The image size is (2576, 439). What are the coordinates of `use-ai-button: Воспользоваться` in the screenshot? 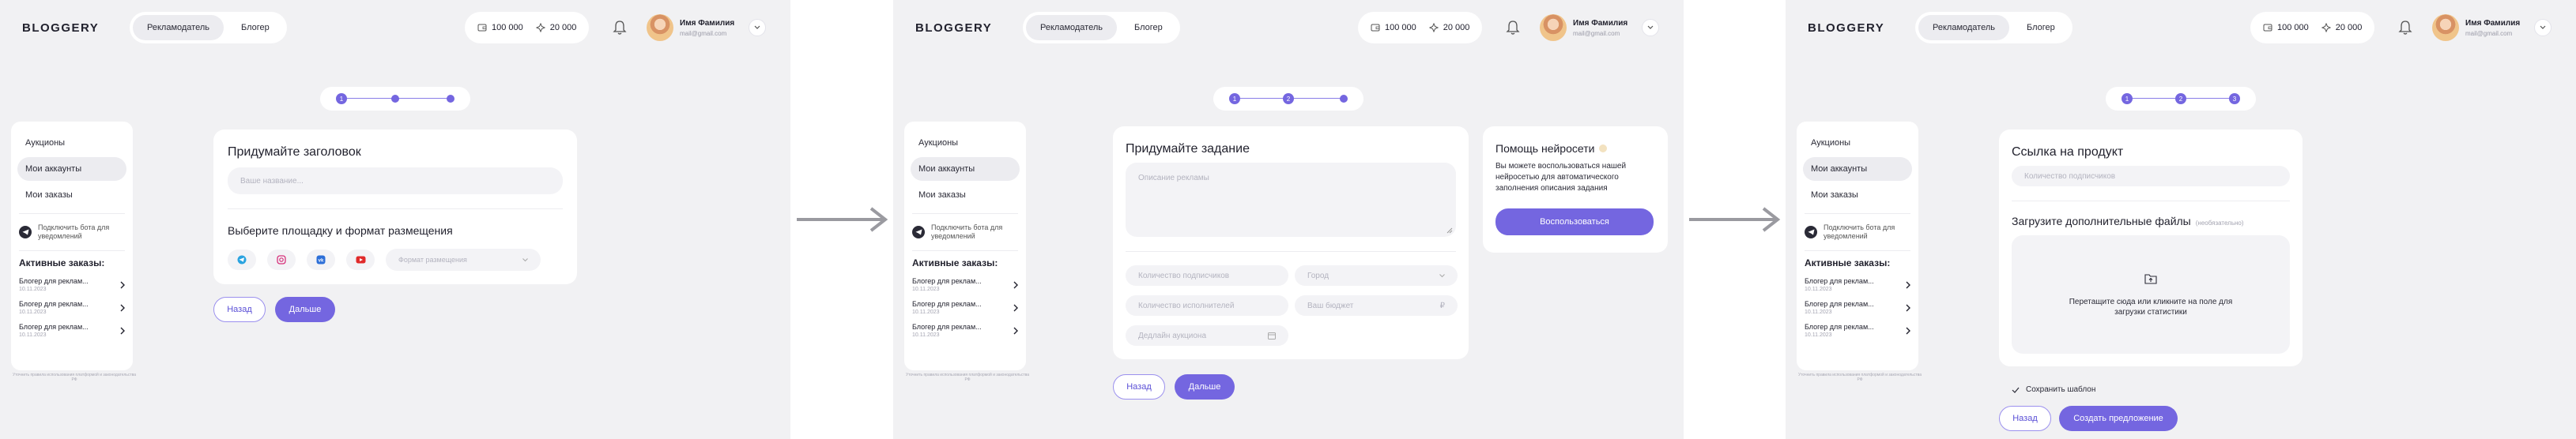 It's located at (1574, 221).